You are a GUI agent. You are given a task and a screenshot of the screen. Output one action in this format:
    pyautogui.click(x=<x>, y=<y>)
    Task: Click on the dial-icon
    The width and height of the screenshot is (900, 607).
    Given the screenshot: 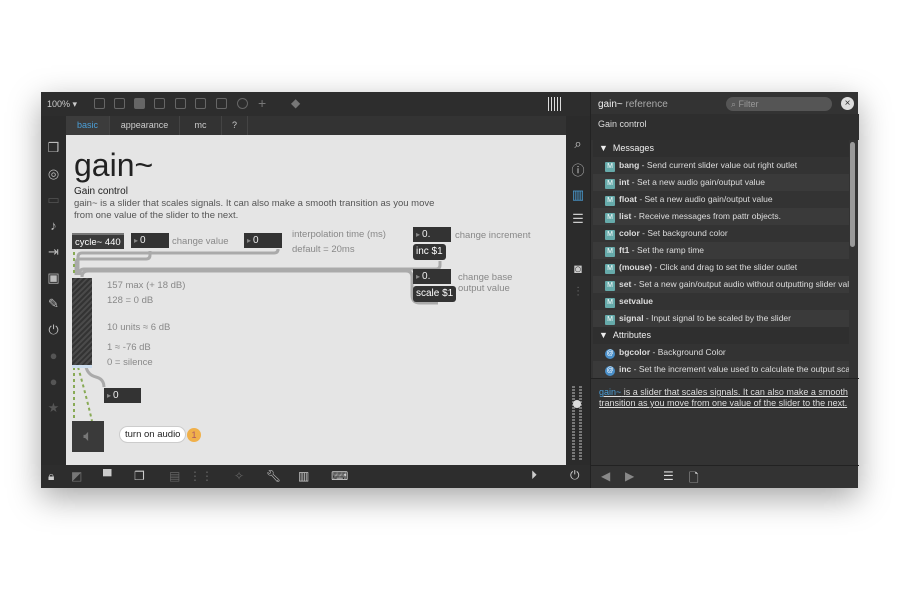 What is the action you would take?
    pyautogui.click(x=242, y=103)
    